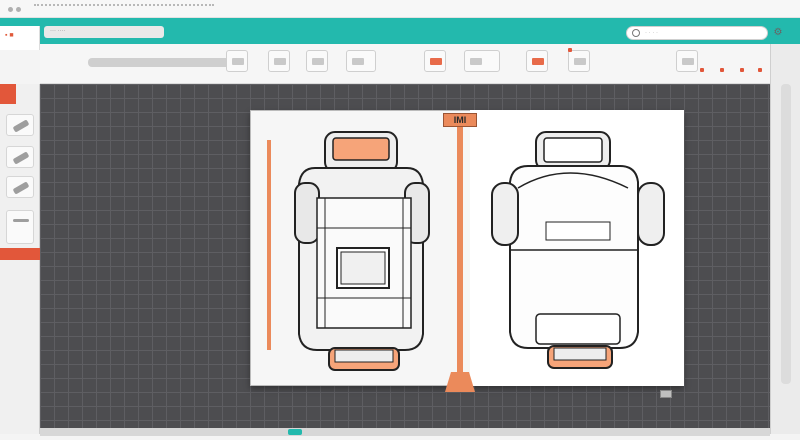  I want to click on search-input: · · · ·, so click(697, 33).